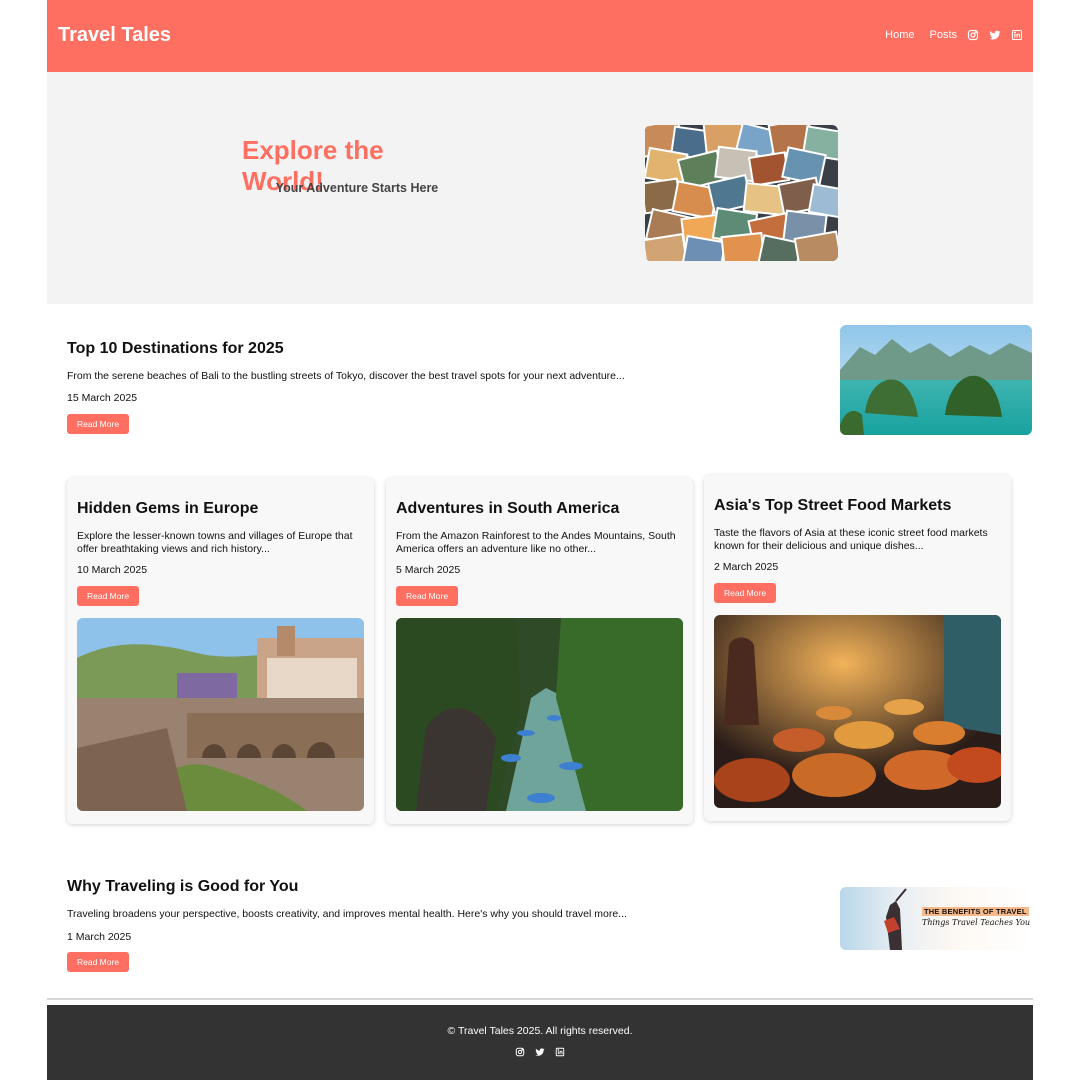  I want to click on post-date: 1 March 2025, so click(99, 937).